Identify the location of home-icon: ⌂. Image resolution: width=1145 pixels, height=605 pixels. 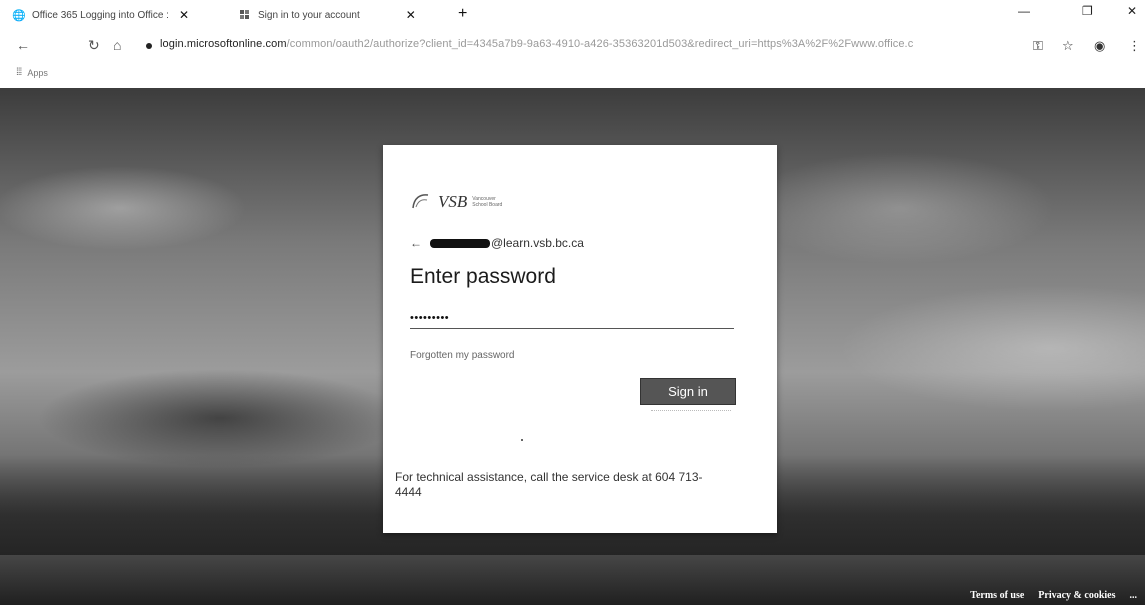
(117, 45).